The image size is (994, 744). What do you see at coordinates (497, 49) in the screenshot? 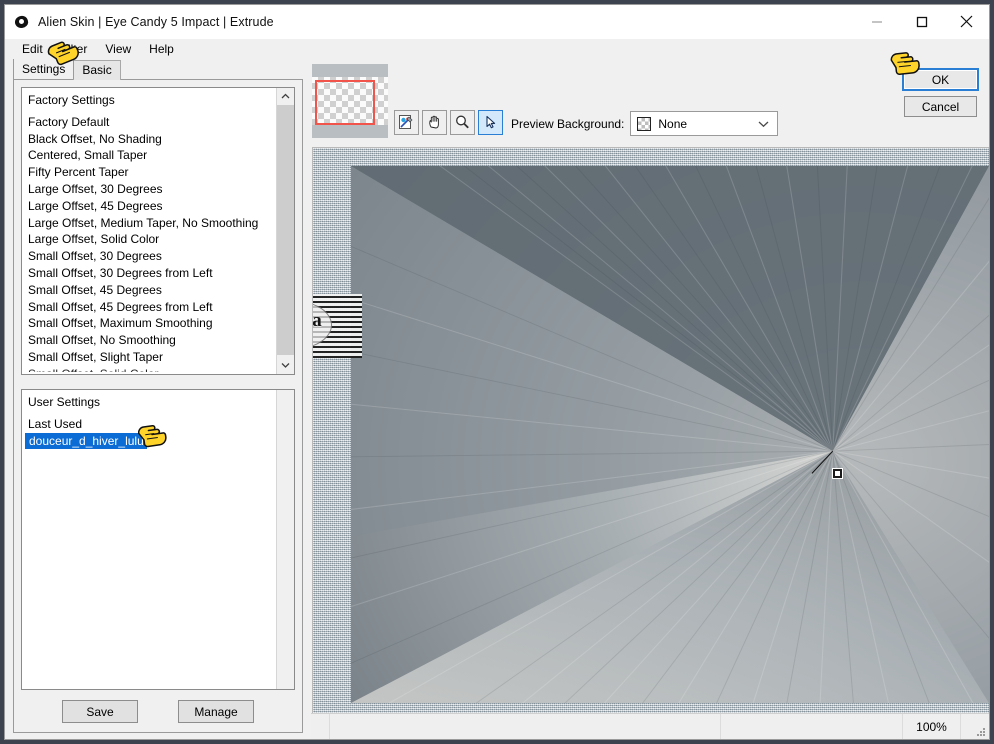
I see `menu-bar: Edit Filter View Help` at bounding box center [497, 49].